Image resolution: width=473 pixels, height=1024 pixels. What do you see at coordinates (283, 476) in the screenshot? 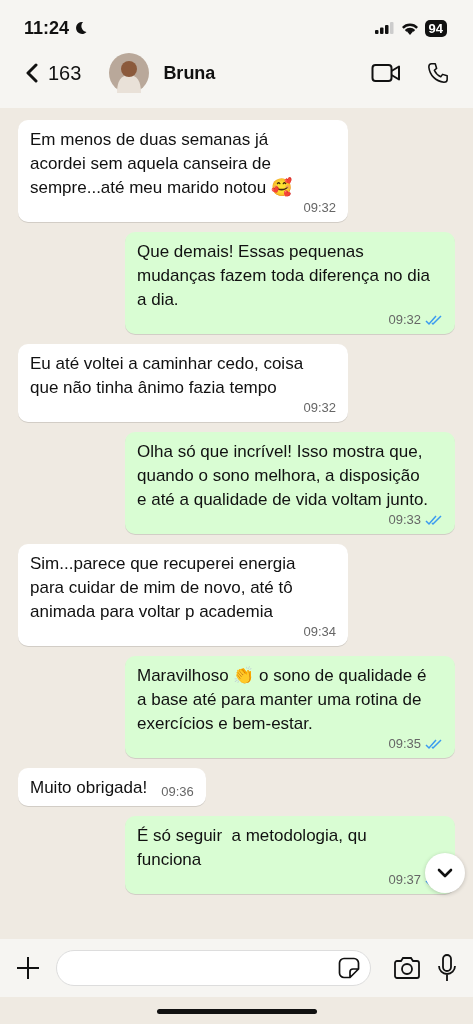
I see `message-text: Olha só que incrível! Isso mostra que, quando o sono melhora, a disposição e até a qualidade de vida voltam junto.` at bounding box center [283, 476].